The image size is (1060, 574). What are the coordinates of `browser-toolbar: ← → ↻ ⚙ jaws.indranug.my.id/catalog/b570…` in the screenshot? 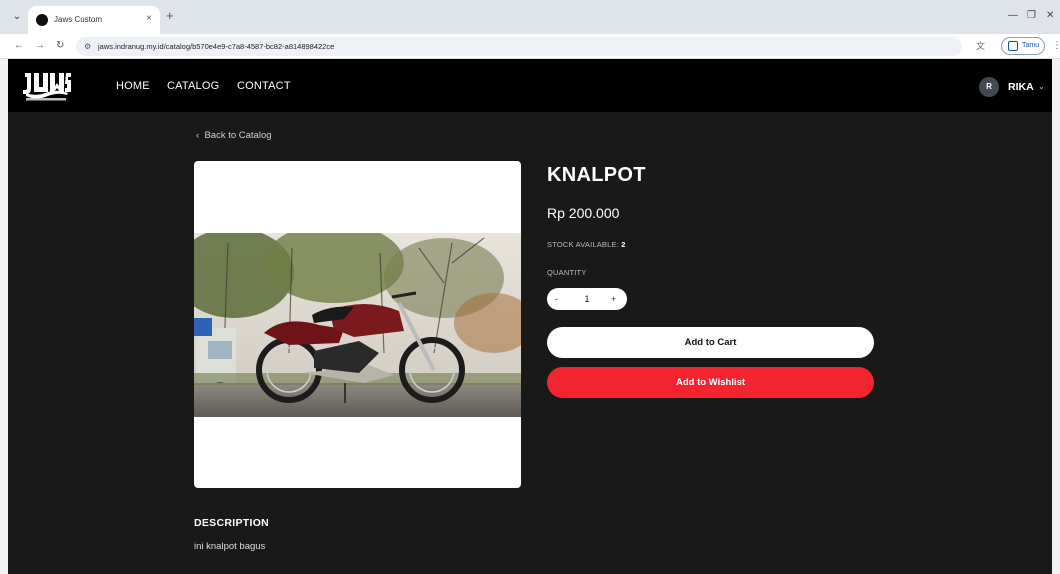 It's located at (530, 46).